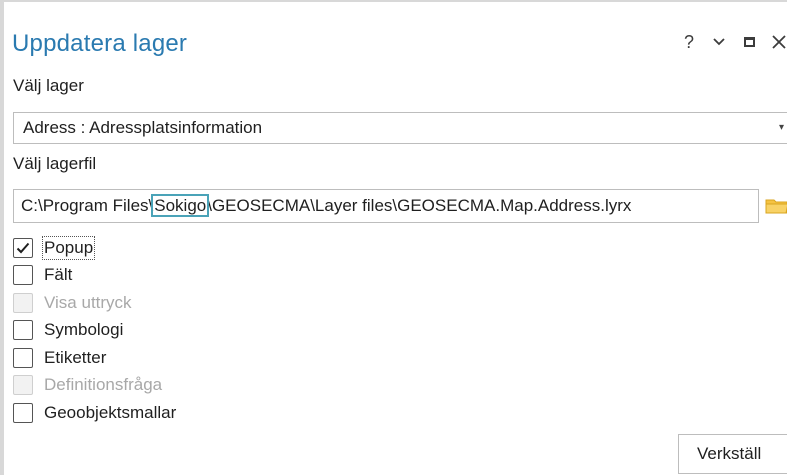  I want to click on feature-templates-checkbox, so click(23, 412).